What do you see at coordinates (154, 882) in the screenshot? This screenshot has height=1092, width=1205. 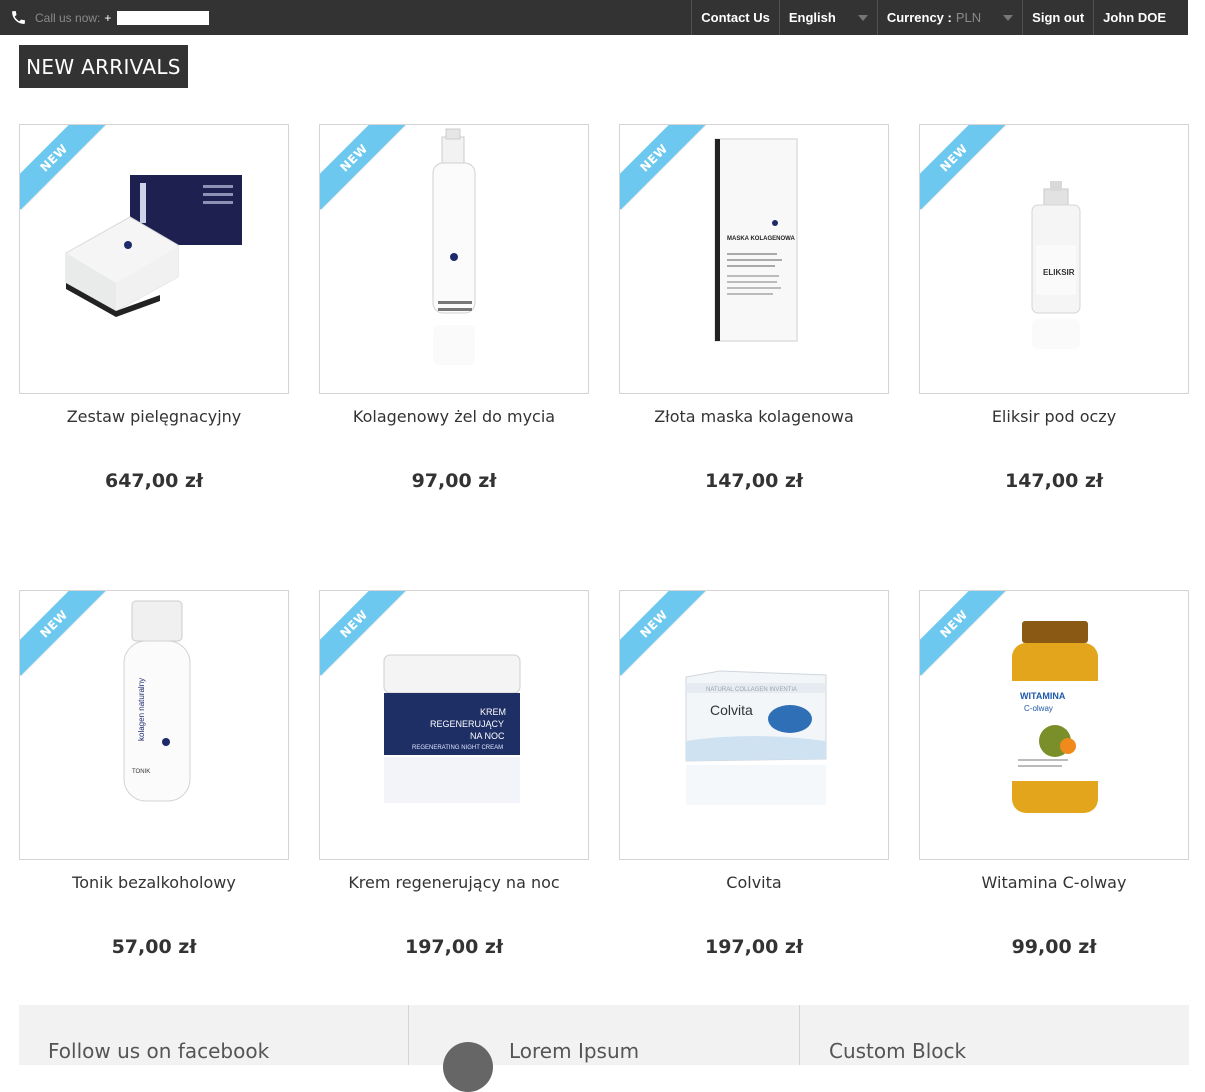 I see `product-name: Tonik bezalkoholowy` at bounding box center [154, 882].